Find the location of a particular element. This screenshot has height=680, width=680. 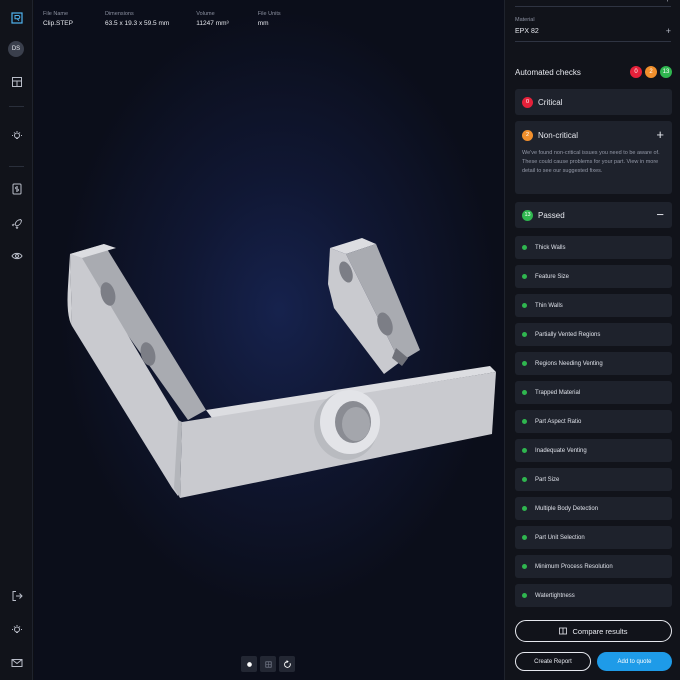

material-label: Material is located at coordinates (525, 20).